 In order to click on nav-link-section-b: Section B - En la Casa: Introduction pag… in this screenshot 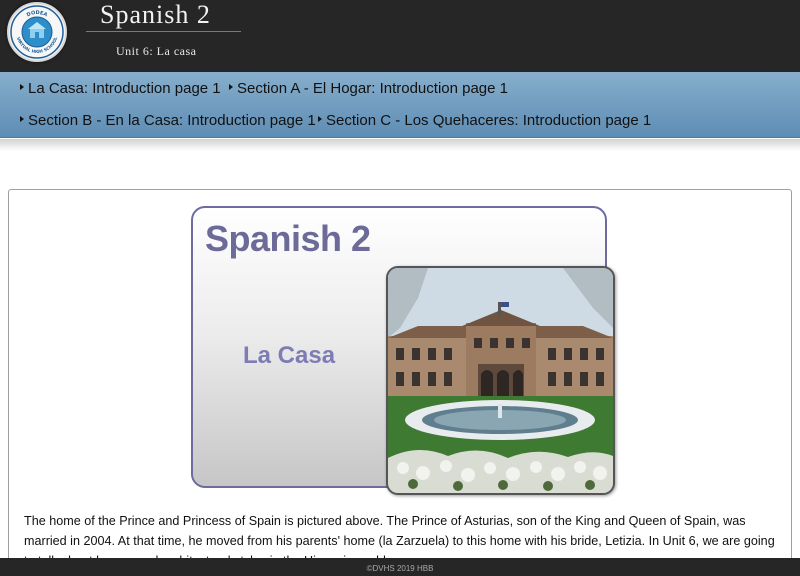, I will do `click(168, 120)`.